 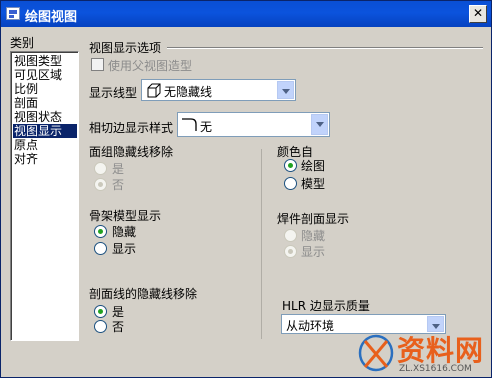 What do you see at coordinates (326, 306) in the screenshot?
I see `hlr-quality-label: HLR 边显示质量` at bounding box center [326, 306].